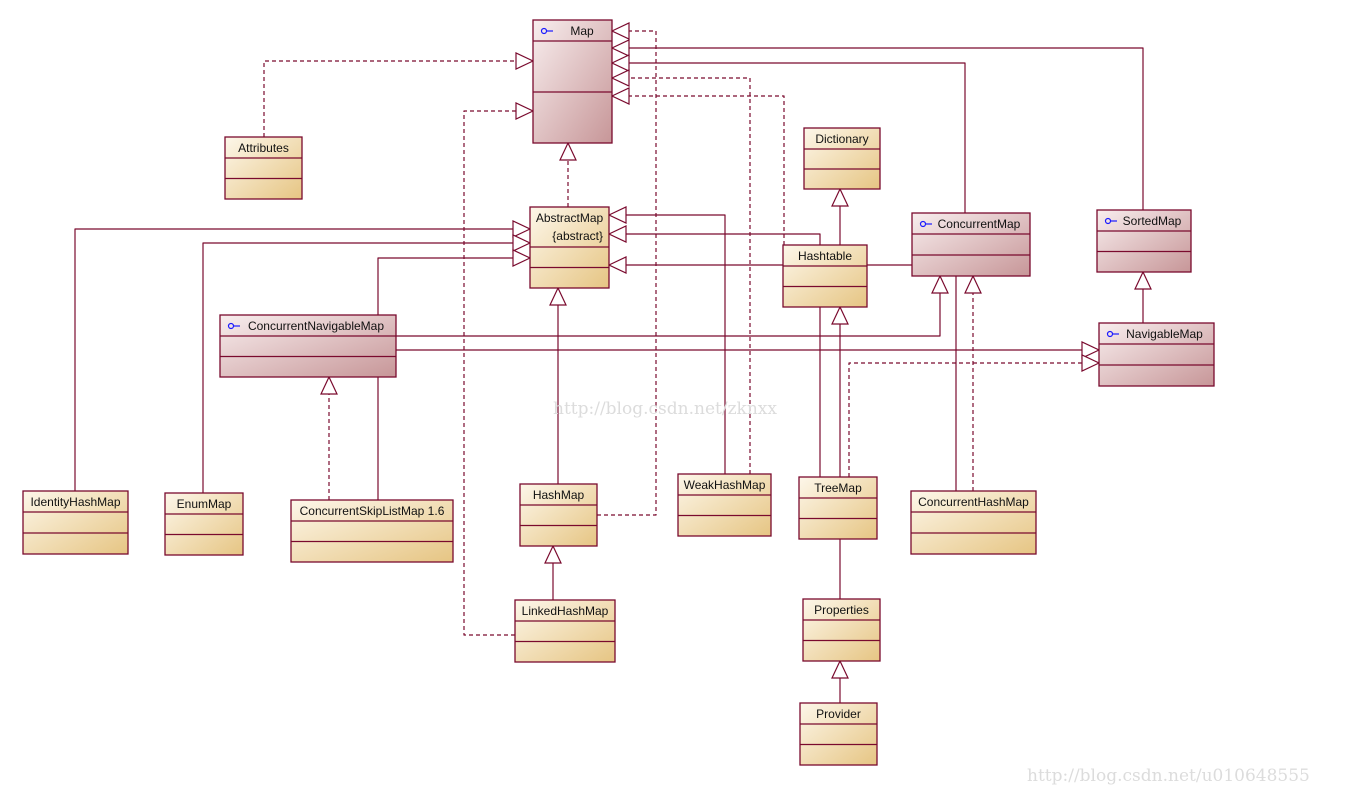  I want to click on interface-box: ConcurrentMap, so click(971, 244).